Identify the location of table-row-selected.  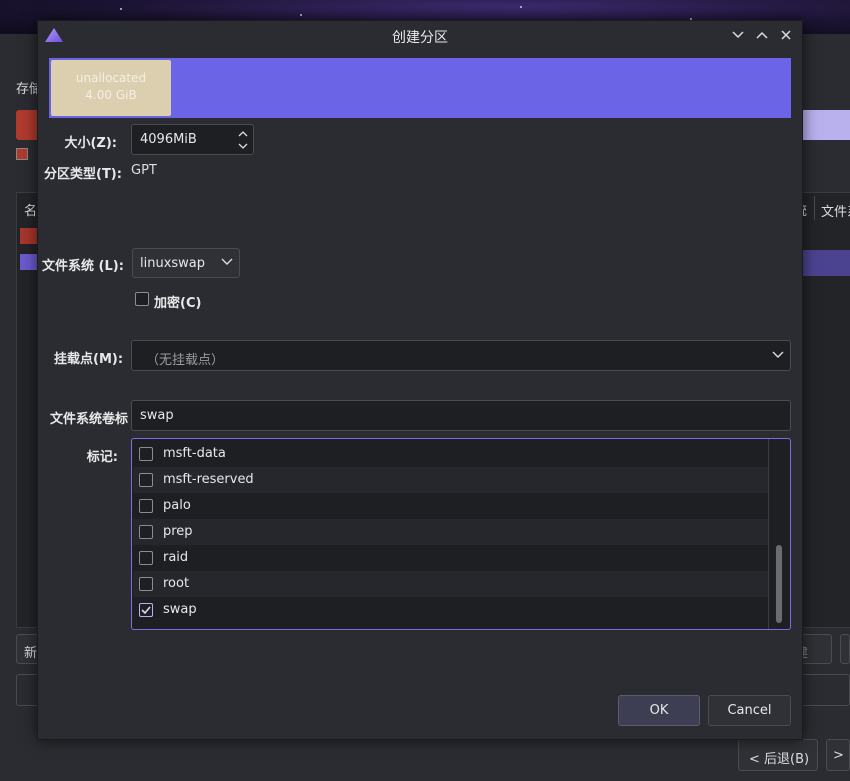
(825, 263).